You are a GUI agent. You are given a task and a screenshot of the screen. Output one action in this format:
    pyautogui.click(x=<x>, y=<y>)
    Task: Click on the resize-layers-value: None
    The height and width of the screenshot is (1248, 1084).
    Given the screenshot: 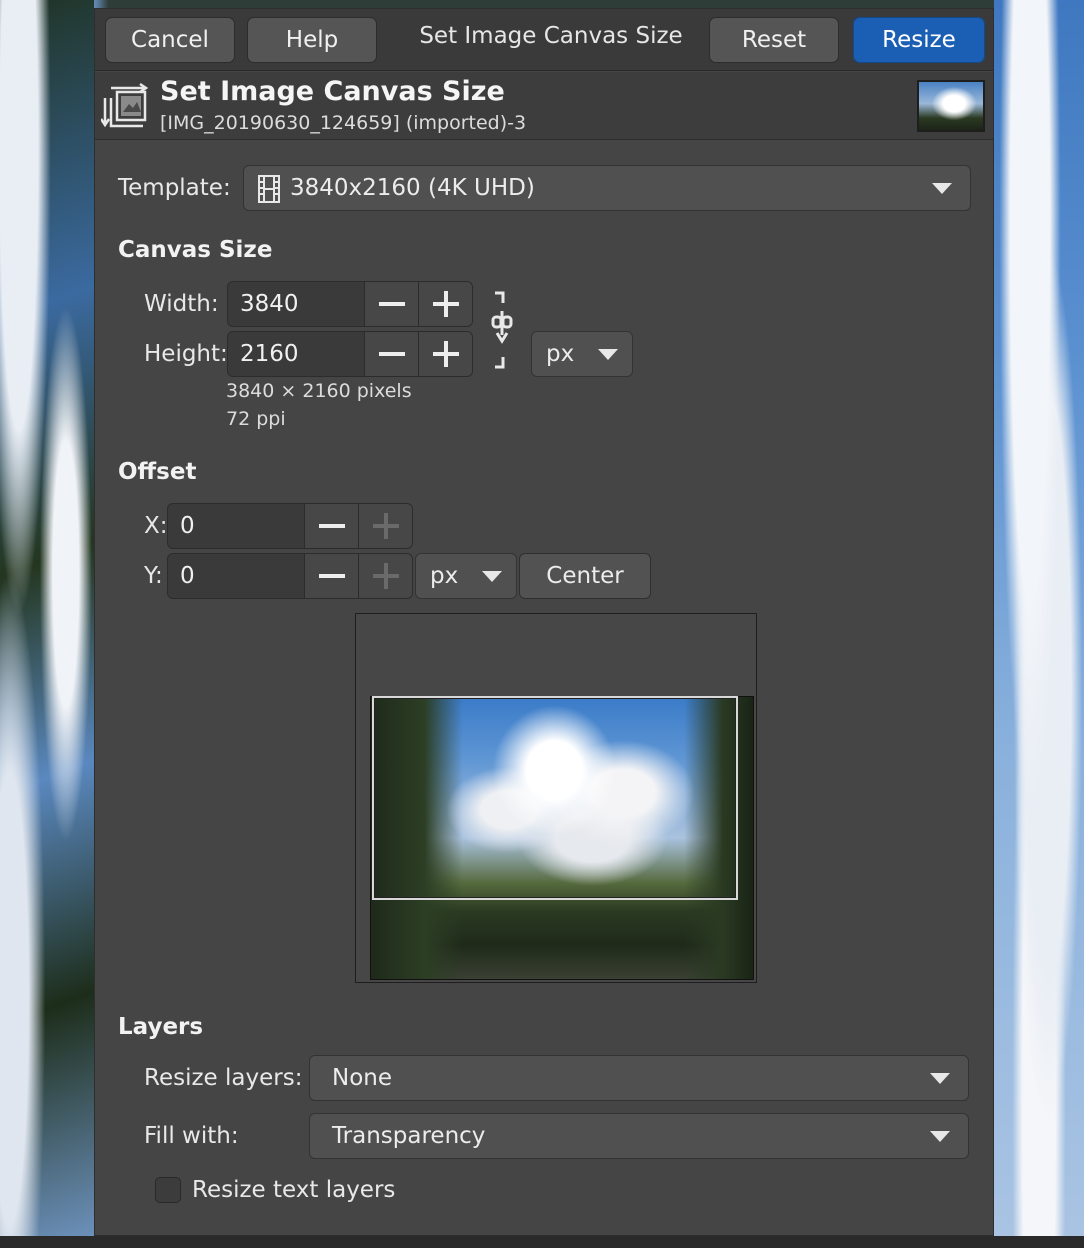 What is the action you would take?
    pyautogui.click(x=362, y=1078)
    